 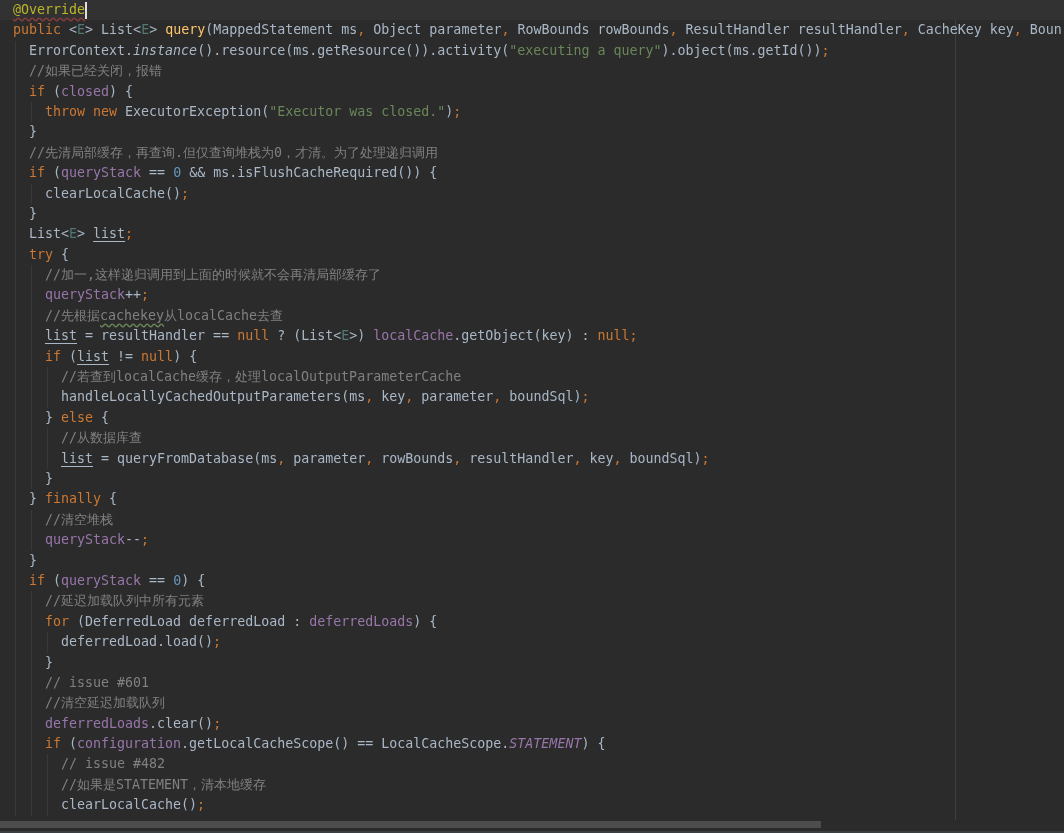 I want to click on code-line: list = resultHandler == null ? (List<E>) localCache.getObject(key) : null;, so click(x=341, y=336).